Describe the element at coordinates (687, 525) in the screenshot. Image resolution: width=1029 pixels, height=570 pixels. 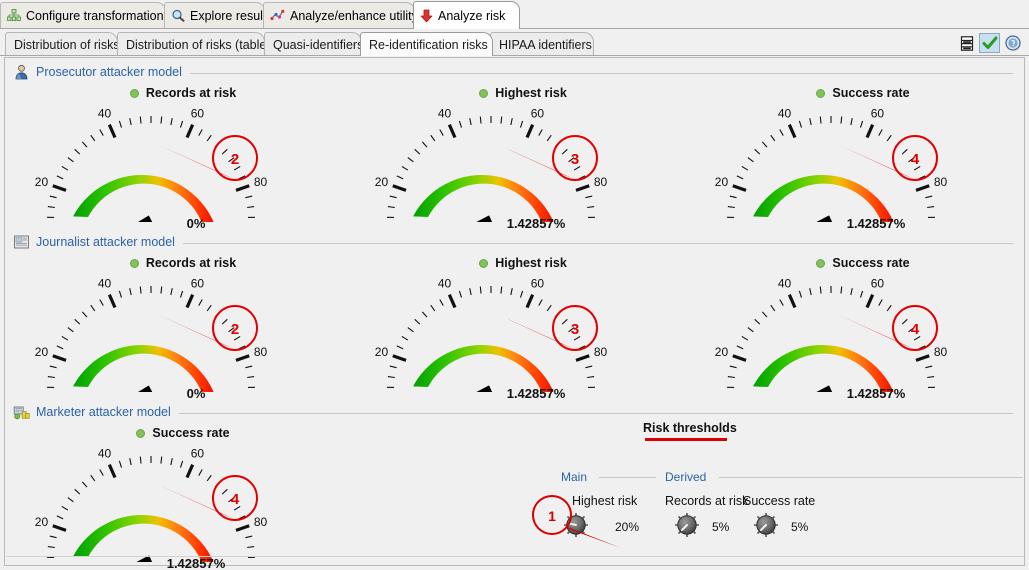
I see `knob-records-at-risk` at that location.